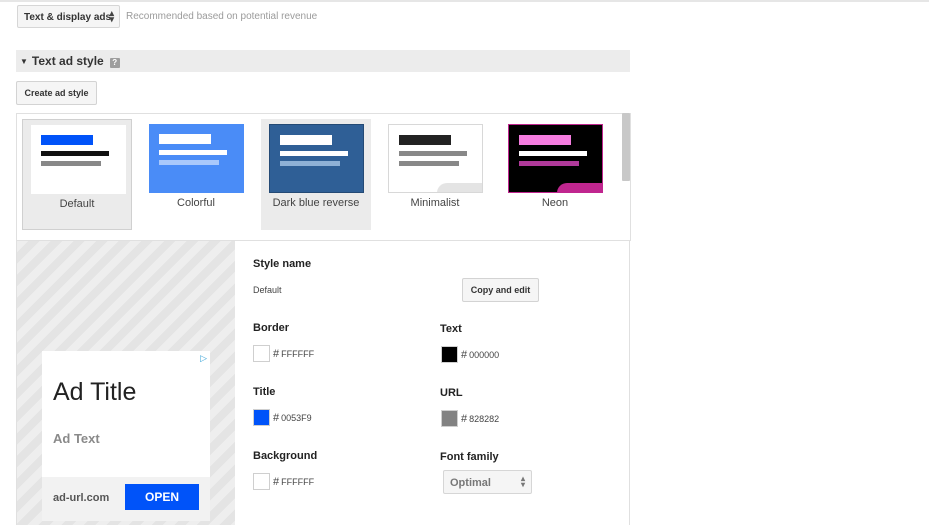 The height and width of the screenshot is (525, 929). What do you see at coordinates (470, 483) in the screenshot?
I see `font-family-value: Optimal` at bounding box center [470, 483].